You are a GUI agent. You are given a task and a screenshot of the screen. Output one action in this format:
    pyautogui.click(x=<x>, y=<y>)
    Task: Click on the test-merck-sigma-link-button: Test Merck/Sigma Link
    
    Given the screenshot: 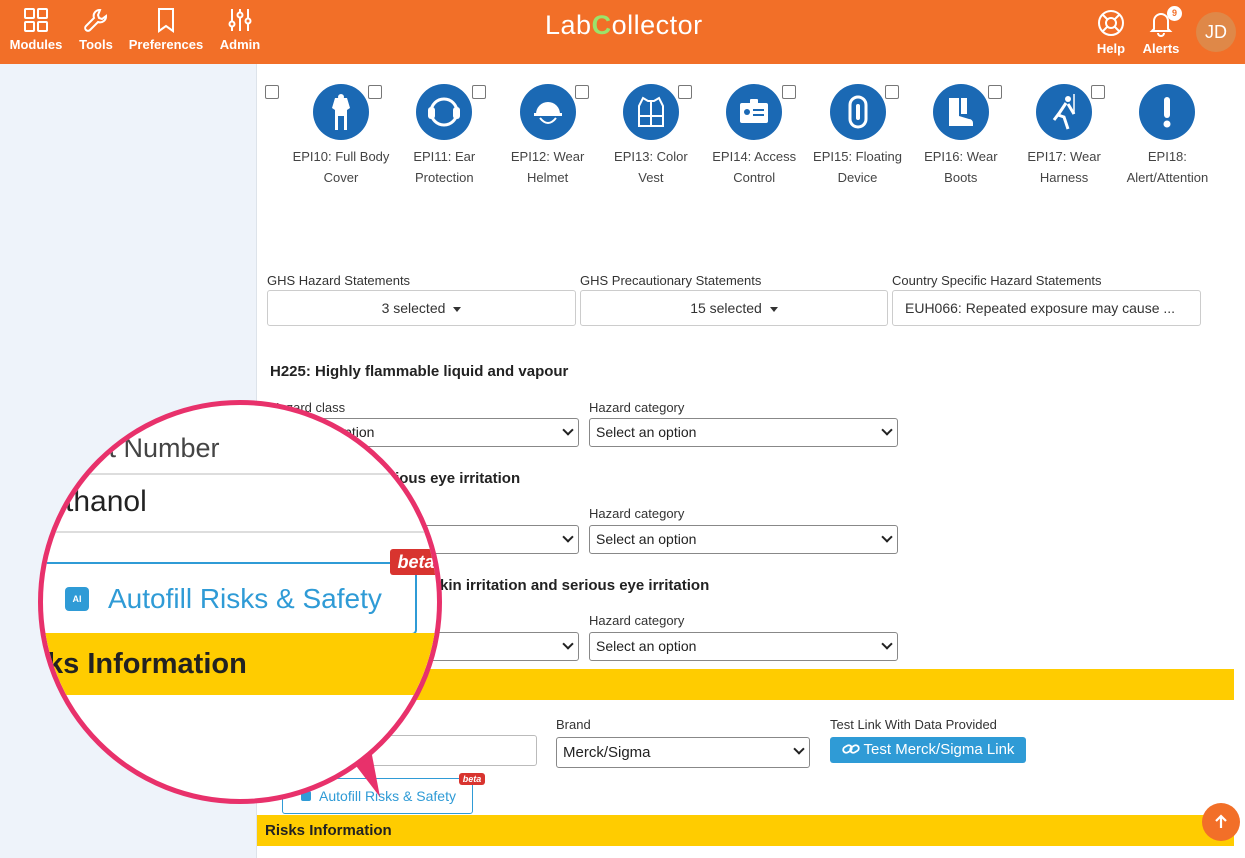 What is the action you would take?
    pyautogui.click(x=928, y=750)
    